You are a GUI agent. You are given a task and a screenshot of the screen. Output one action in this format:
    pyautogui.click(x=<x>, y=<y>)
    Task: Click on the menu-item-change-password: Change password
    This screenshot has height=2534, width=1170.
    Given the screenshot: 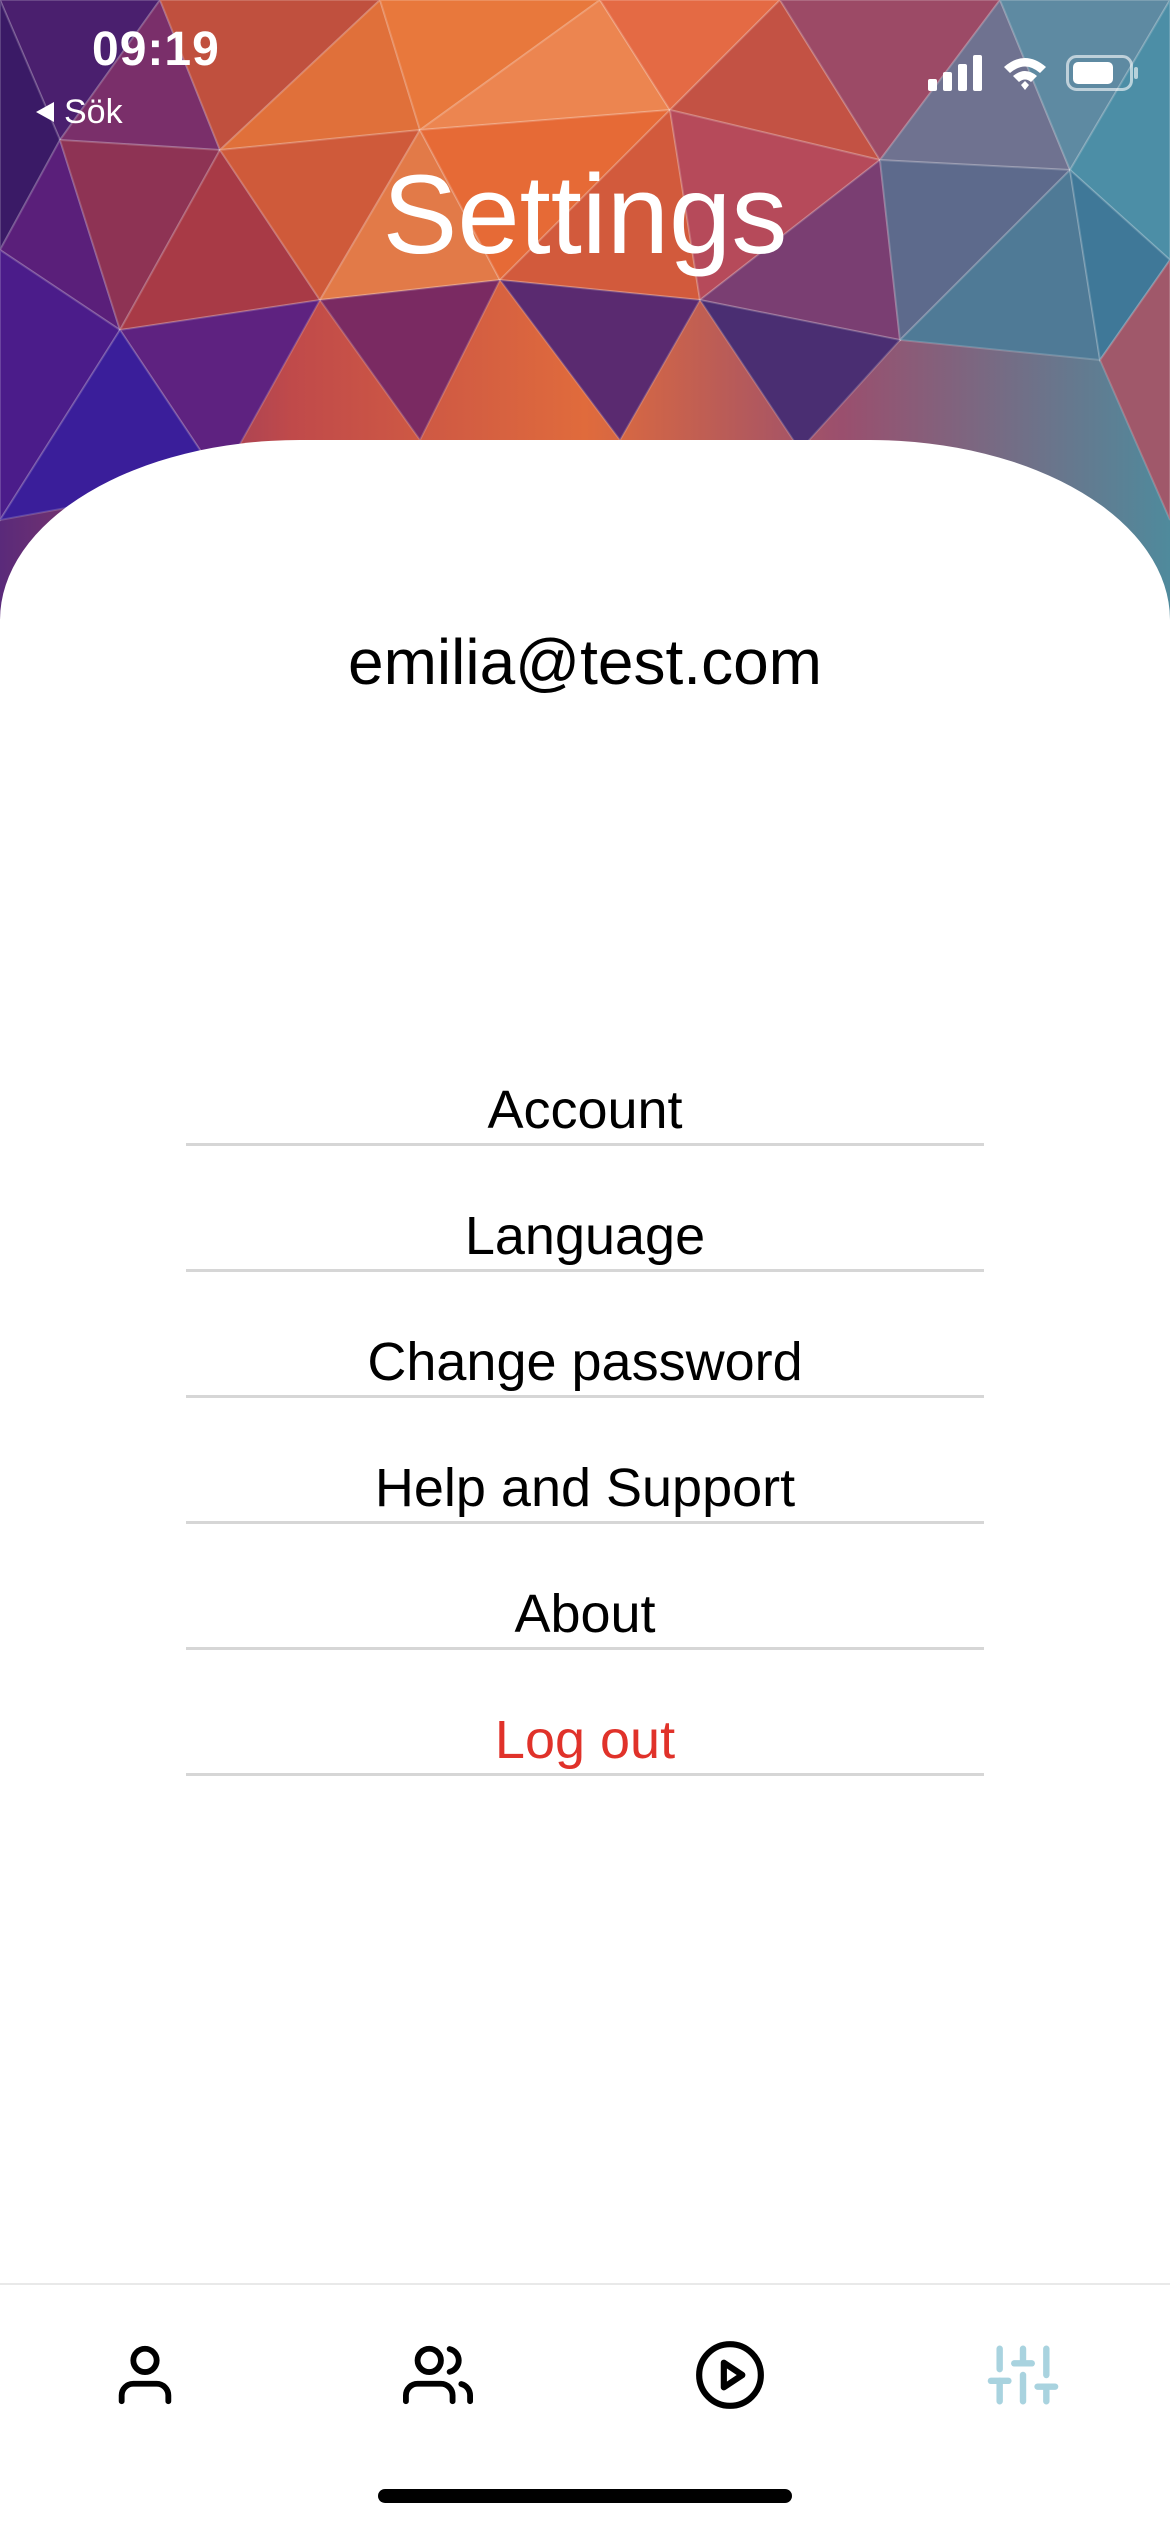 What is the action you would take?
    pyautogui.click(x=585, y=1335)
    